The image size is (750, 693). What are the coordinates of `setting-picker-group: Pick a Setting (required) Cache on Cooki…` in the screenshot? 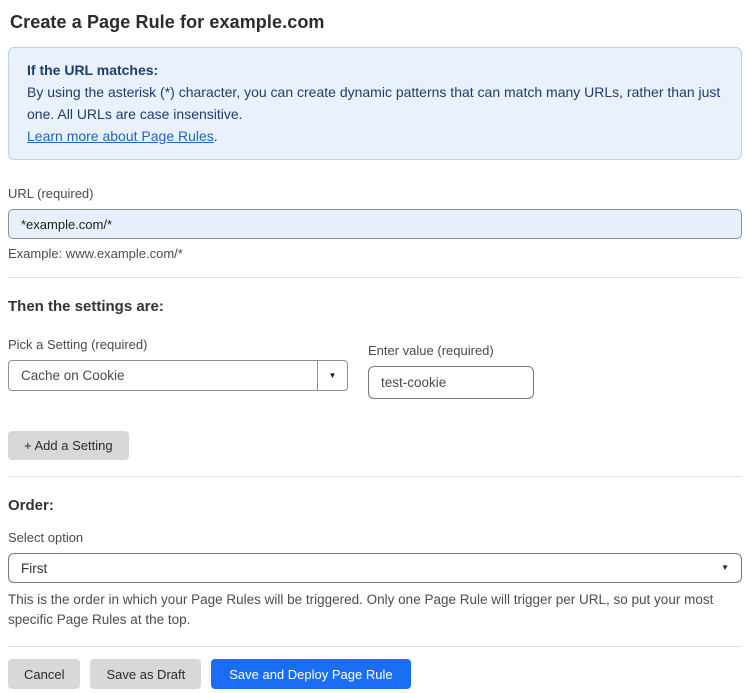 It's located at (178, 368).